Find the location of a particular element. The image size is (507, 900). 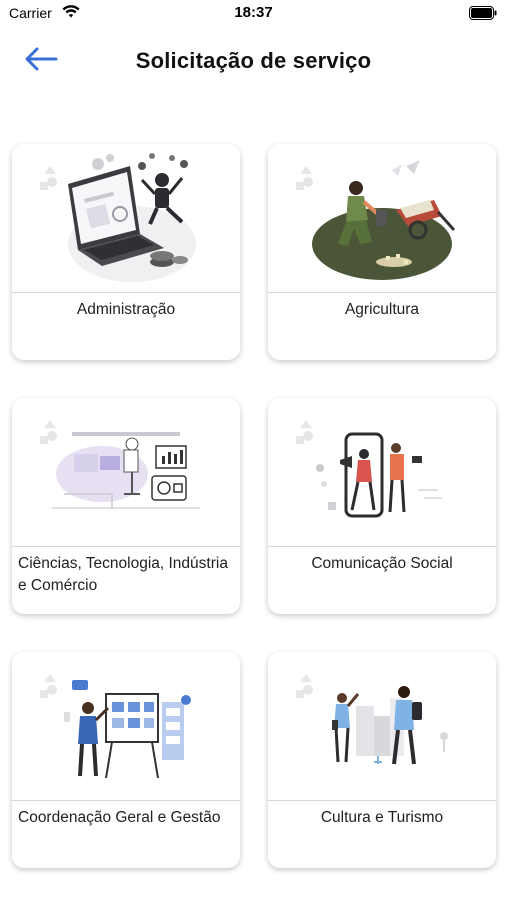

whiteboard-presentation-illustration is located at coordinates (115, 726).